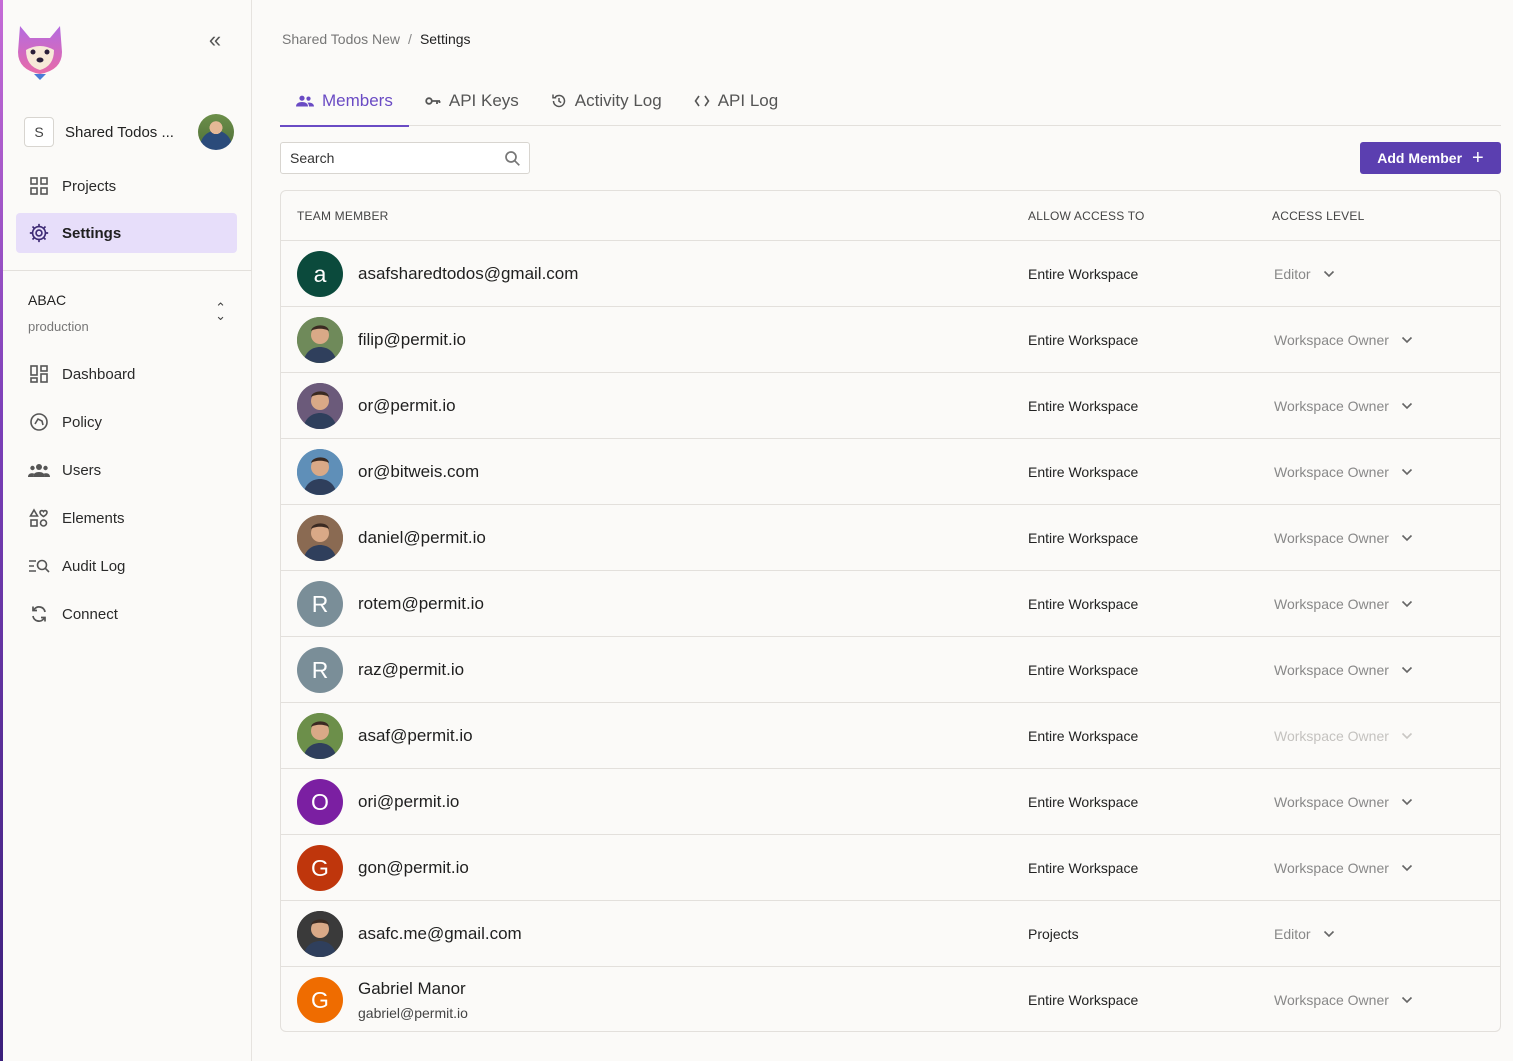 This screenshot has width=1513, height=1061. Describe the element at coordinates (419, 471) in the screenshot. I see `member-email: or@bitweis.com` at that location.